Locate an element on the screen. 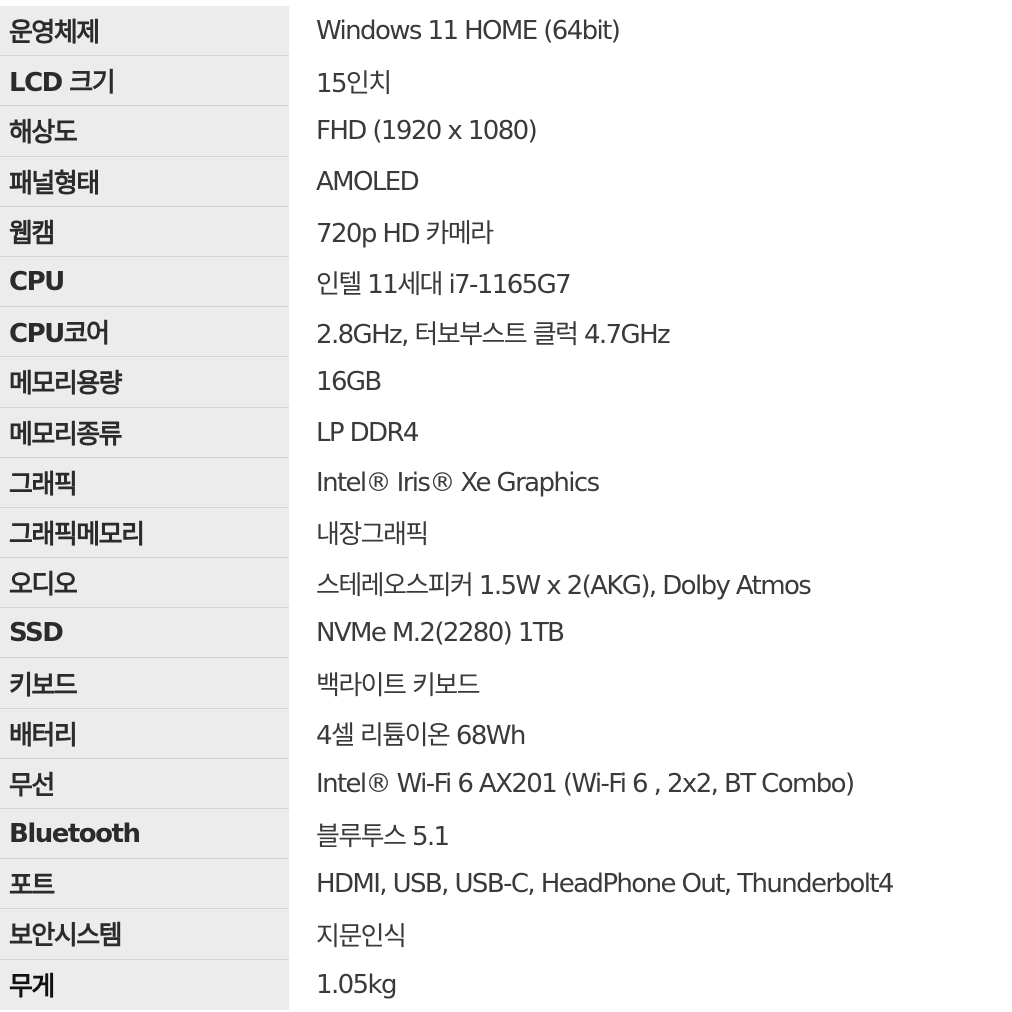 This screenshot has height=1012, width=1012. spec-row: CPU 인텔 11세대 i7-1165G7 is located at coordinates (506, 282).